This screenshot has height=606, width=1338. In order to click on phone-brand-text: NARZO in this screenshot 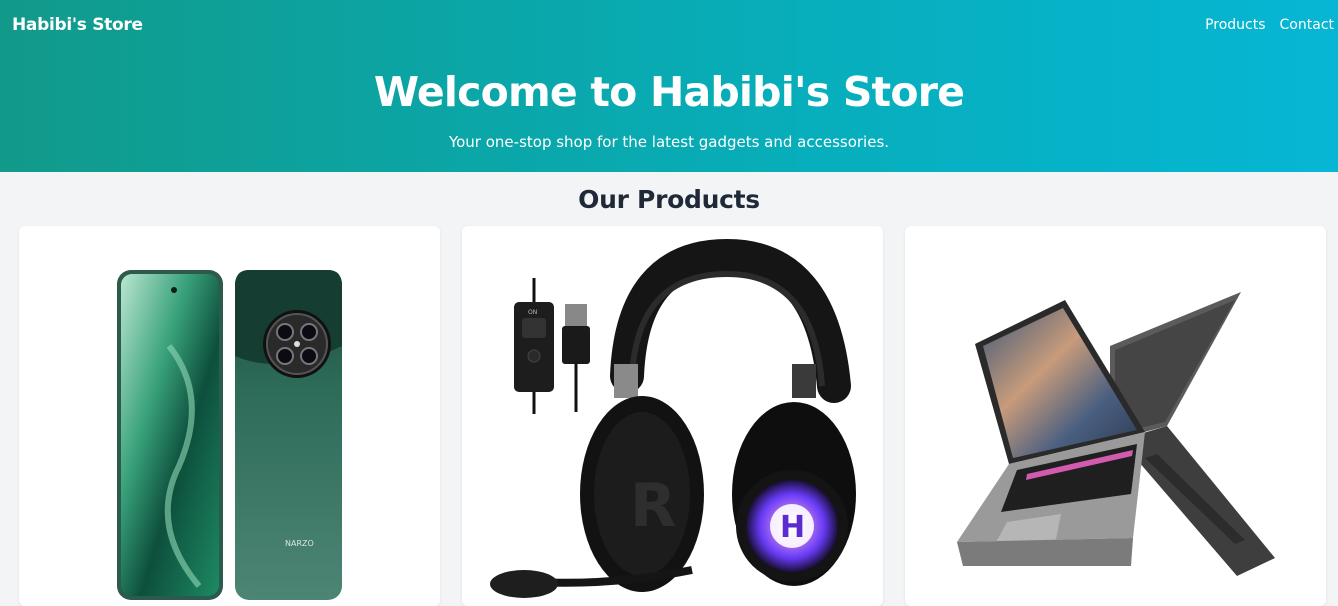, I will do `click(299, 543)`.